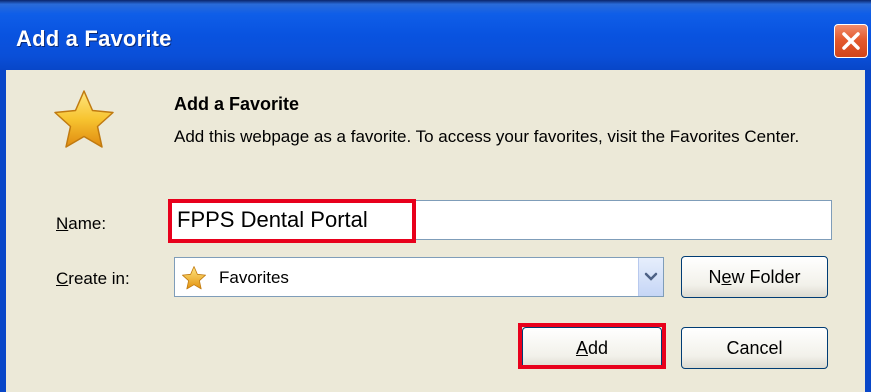 Image resolution: width=871 pixels, height=392 pixels. I want to click on name-label: Name:, so click(81, 223).